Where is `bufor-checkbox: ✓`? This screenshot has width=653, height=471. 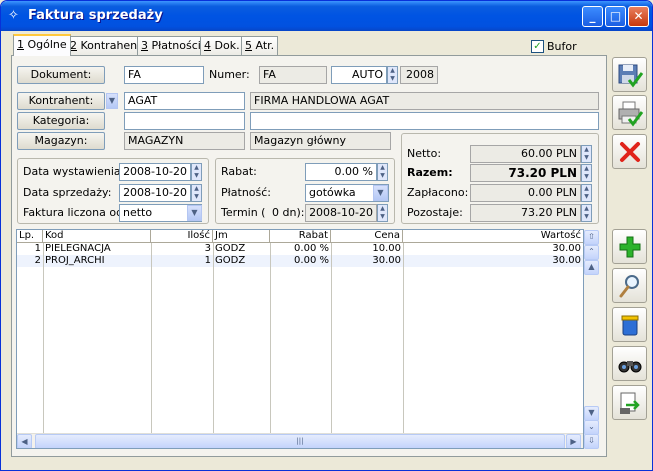 bufor-checkbox: ✓ is located at coordinates (537, 46).